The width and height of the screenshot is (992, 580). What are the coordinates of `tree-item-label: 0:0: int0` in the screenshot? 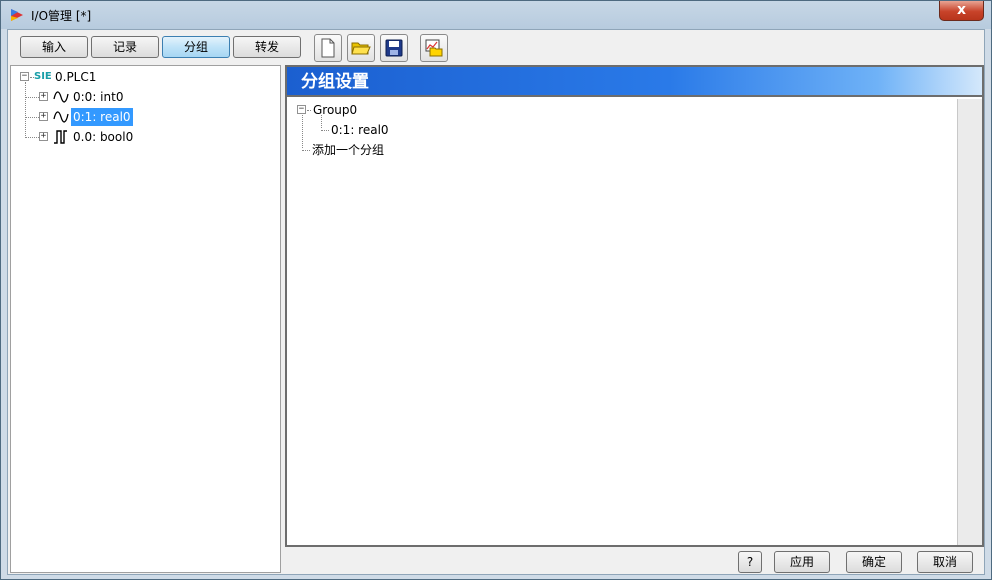 It's located at (98, 97).